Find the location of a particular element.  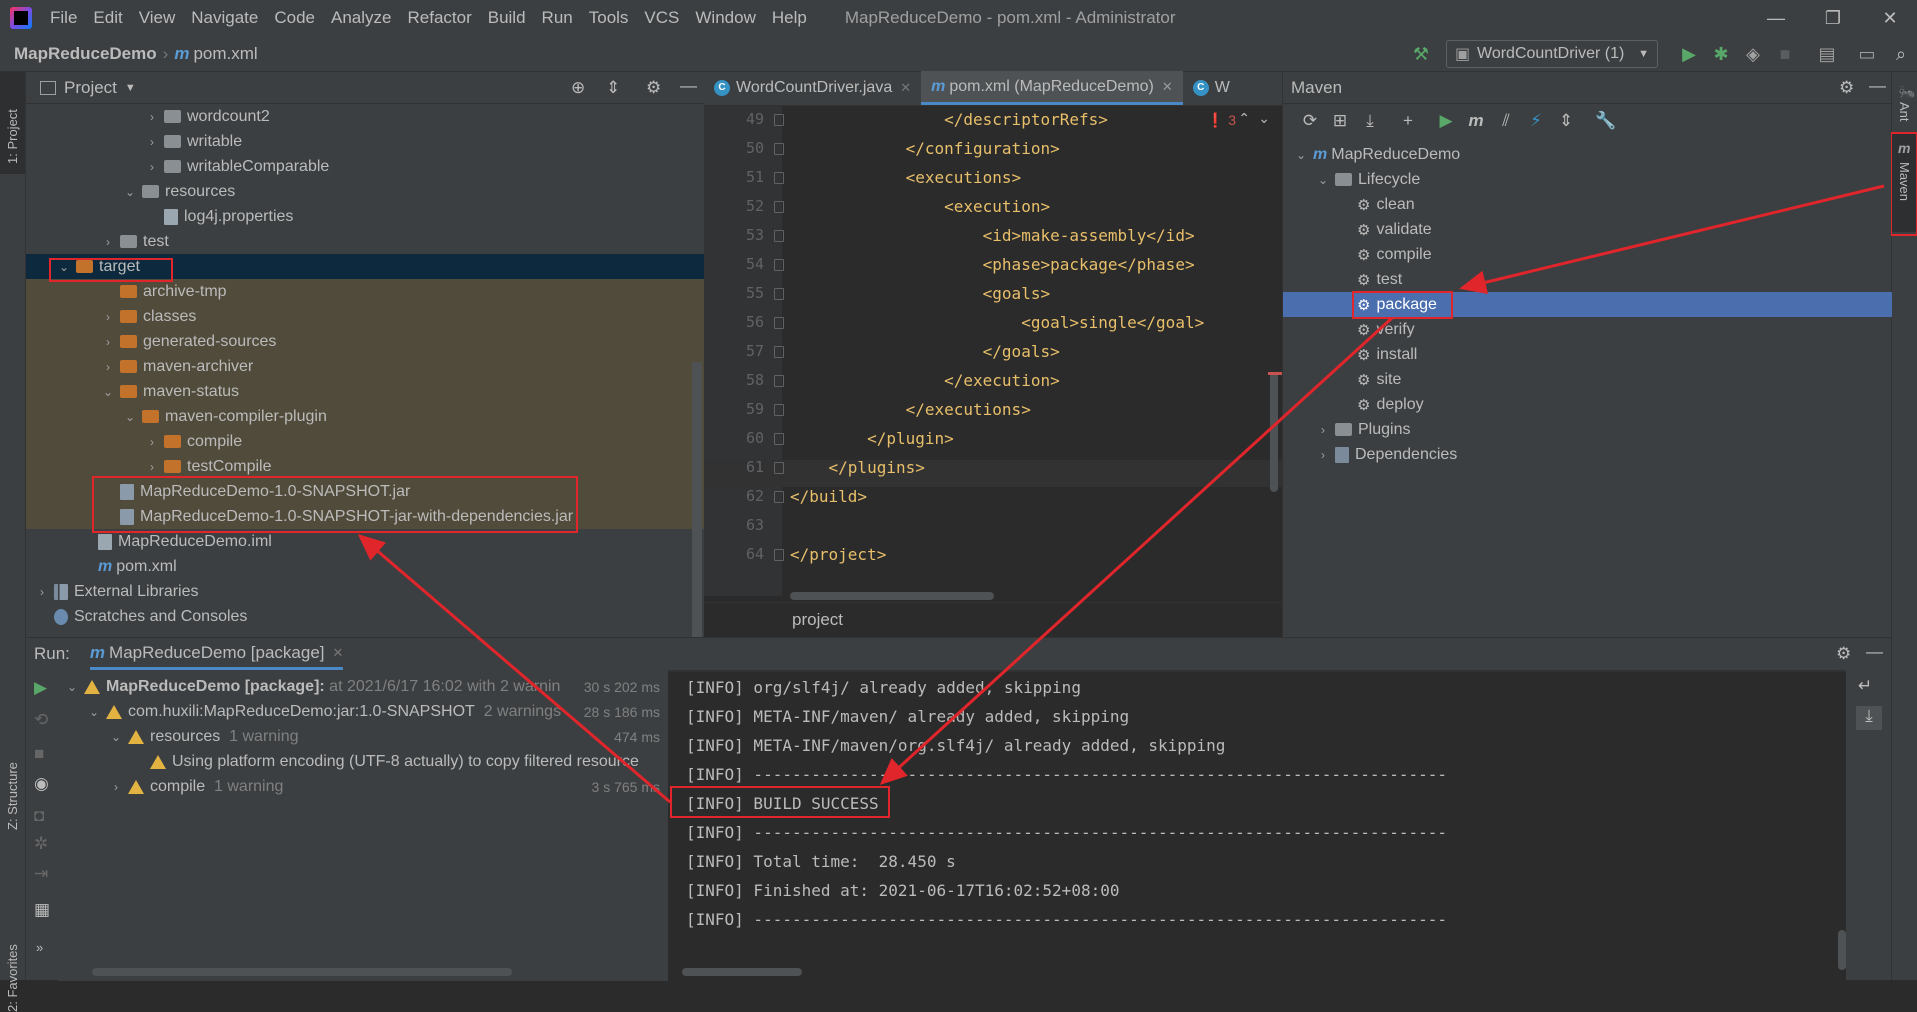

menu-window: Window is located at coordinates (725, 18).